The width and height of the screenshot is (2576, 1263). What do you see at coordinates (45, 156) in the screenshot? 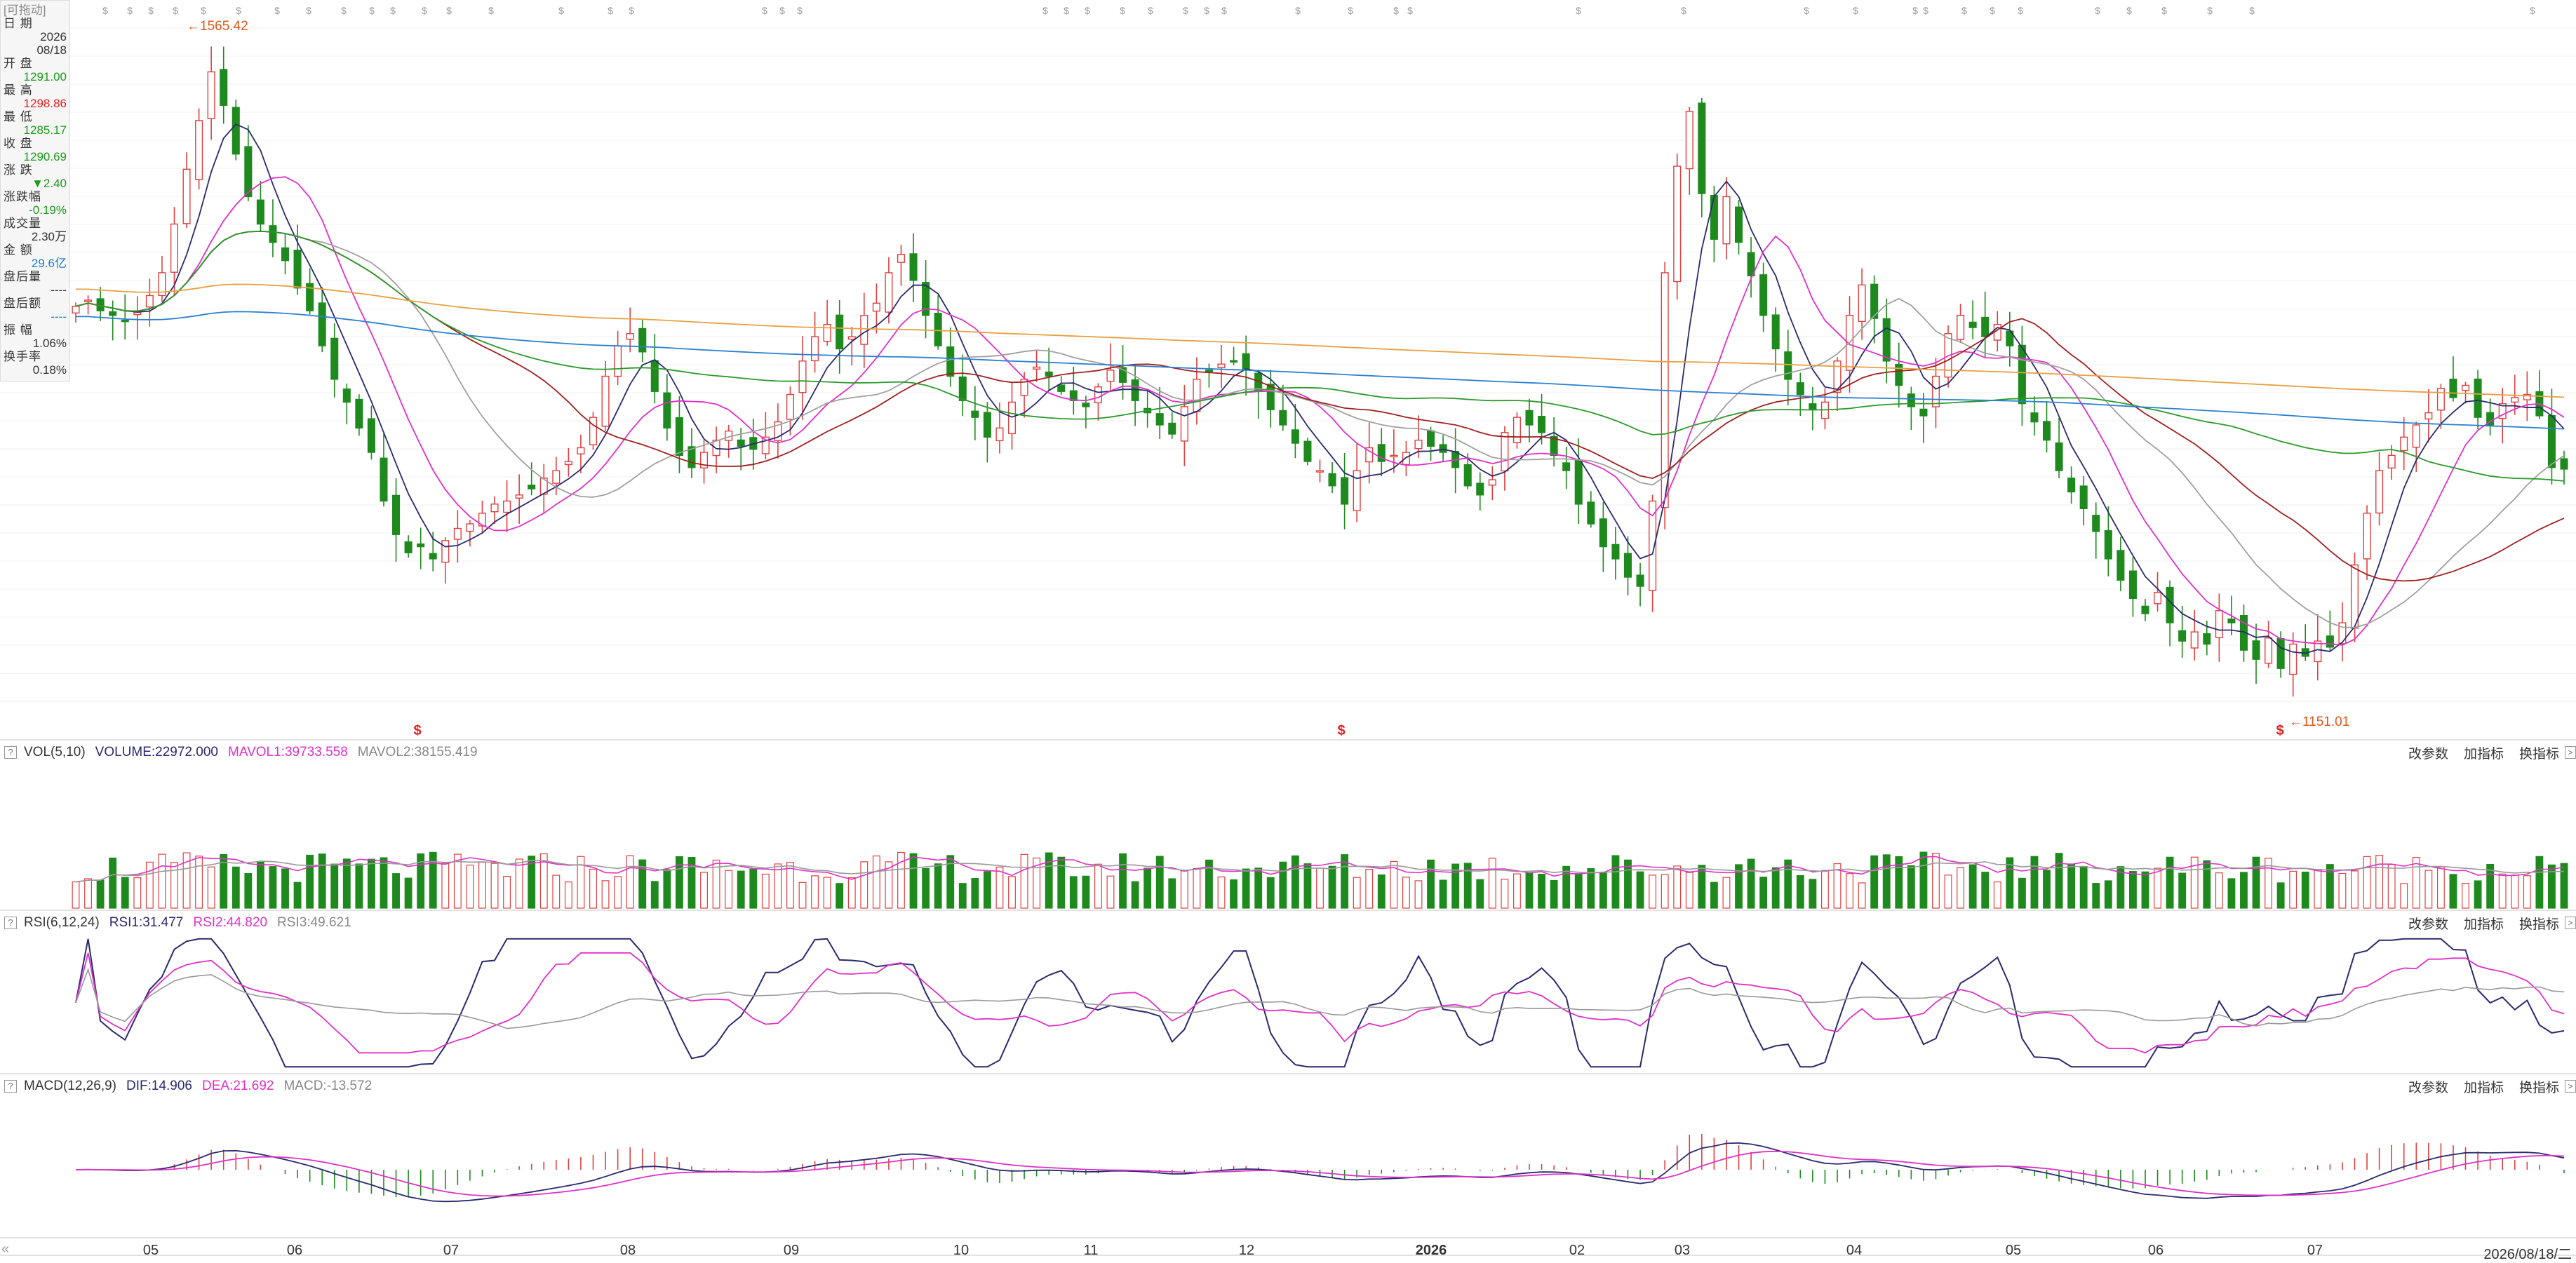
I see `info-value: 1290.69` at bounding box center [45, 156].